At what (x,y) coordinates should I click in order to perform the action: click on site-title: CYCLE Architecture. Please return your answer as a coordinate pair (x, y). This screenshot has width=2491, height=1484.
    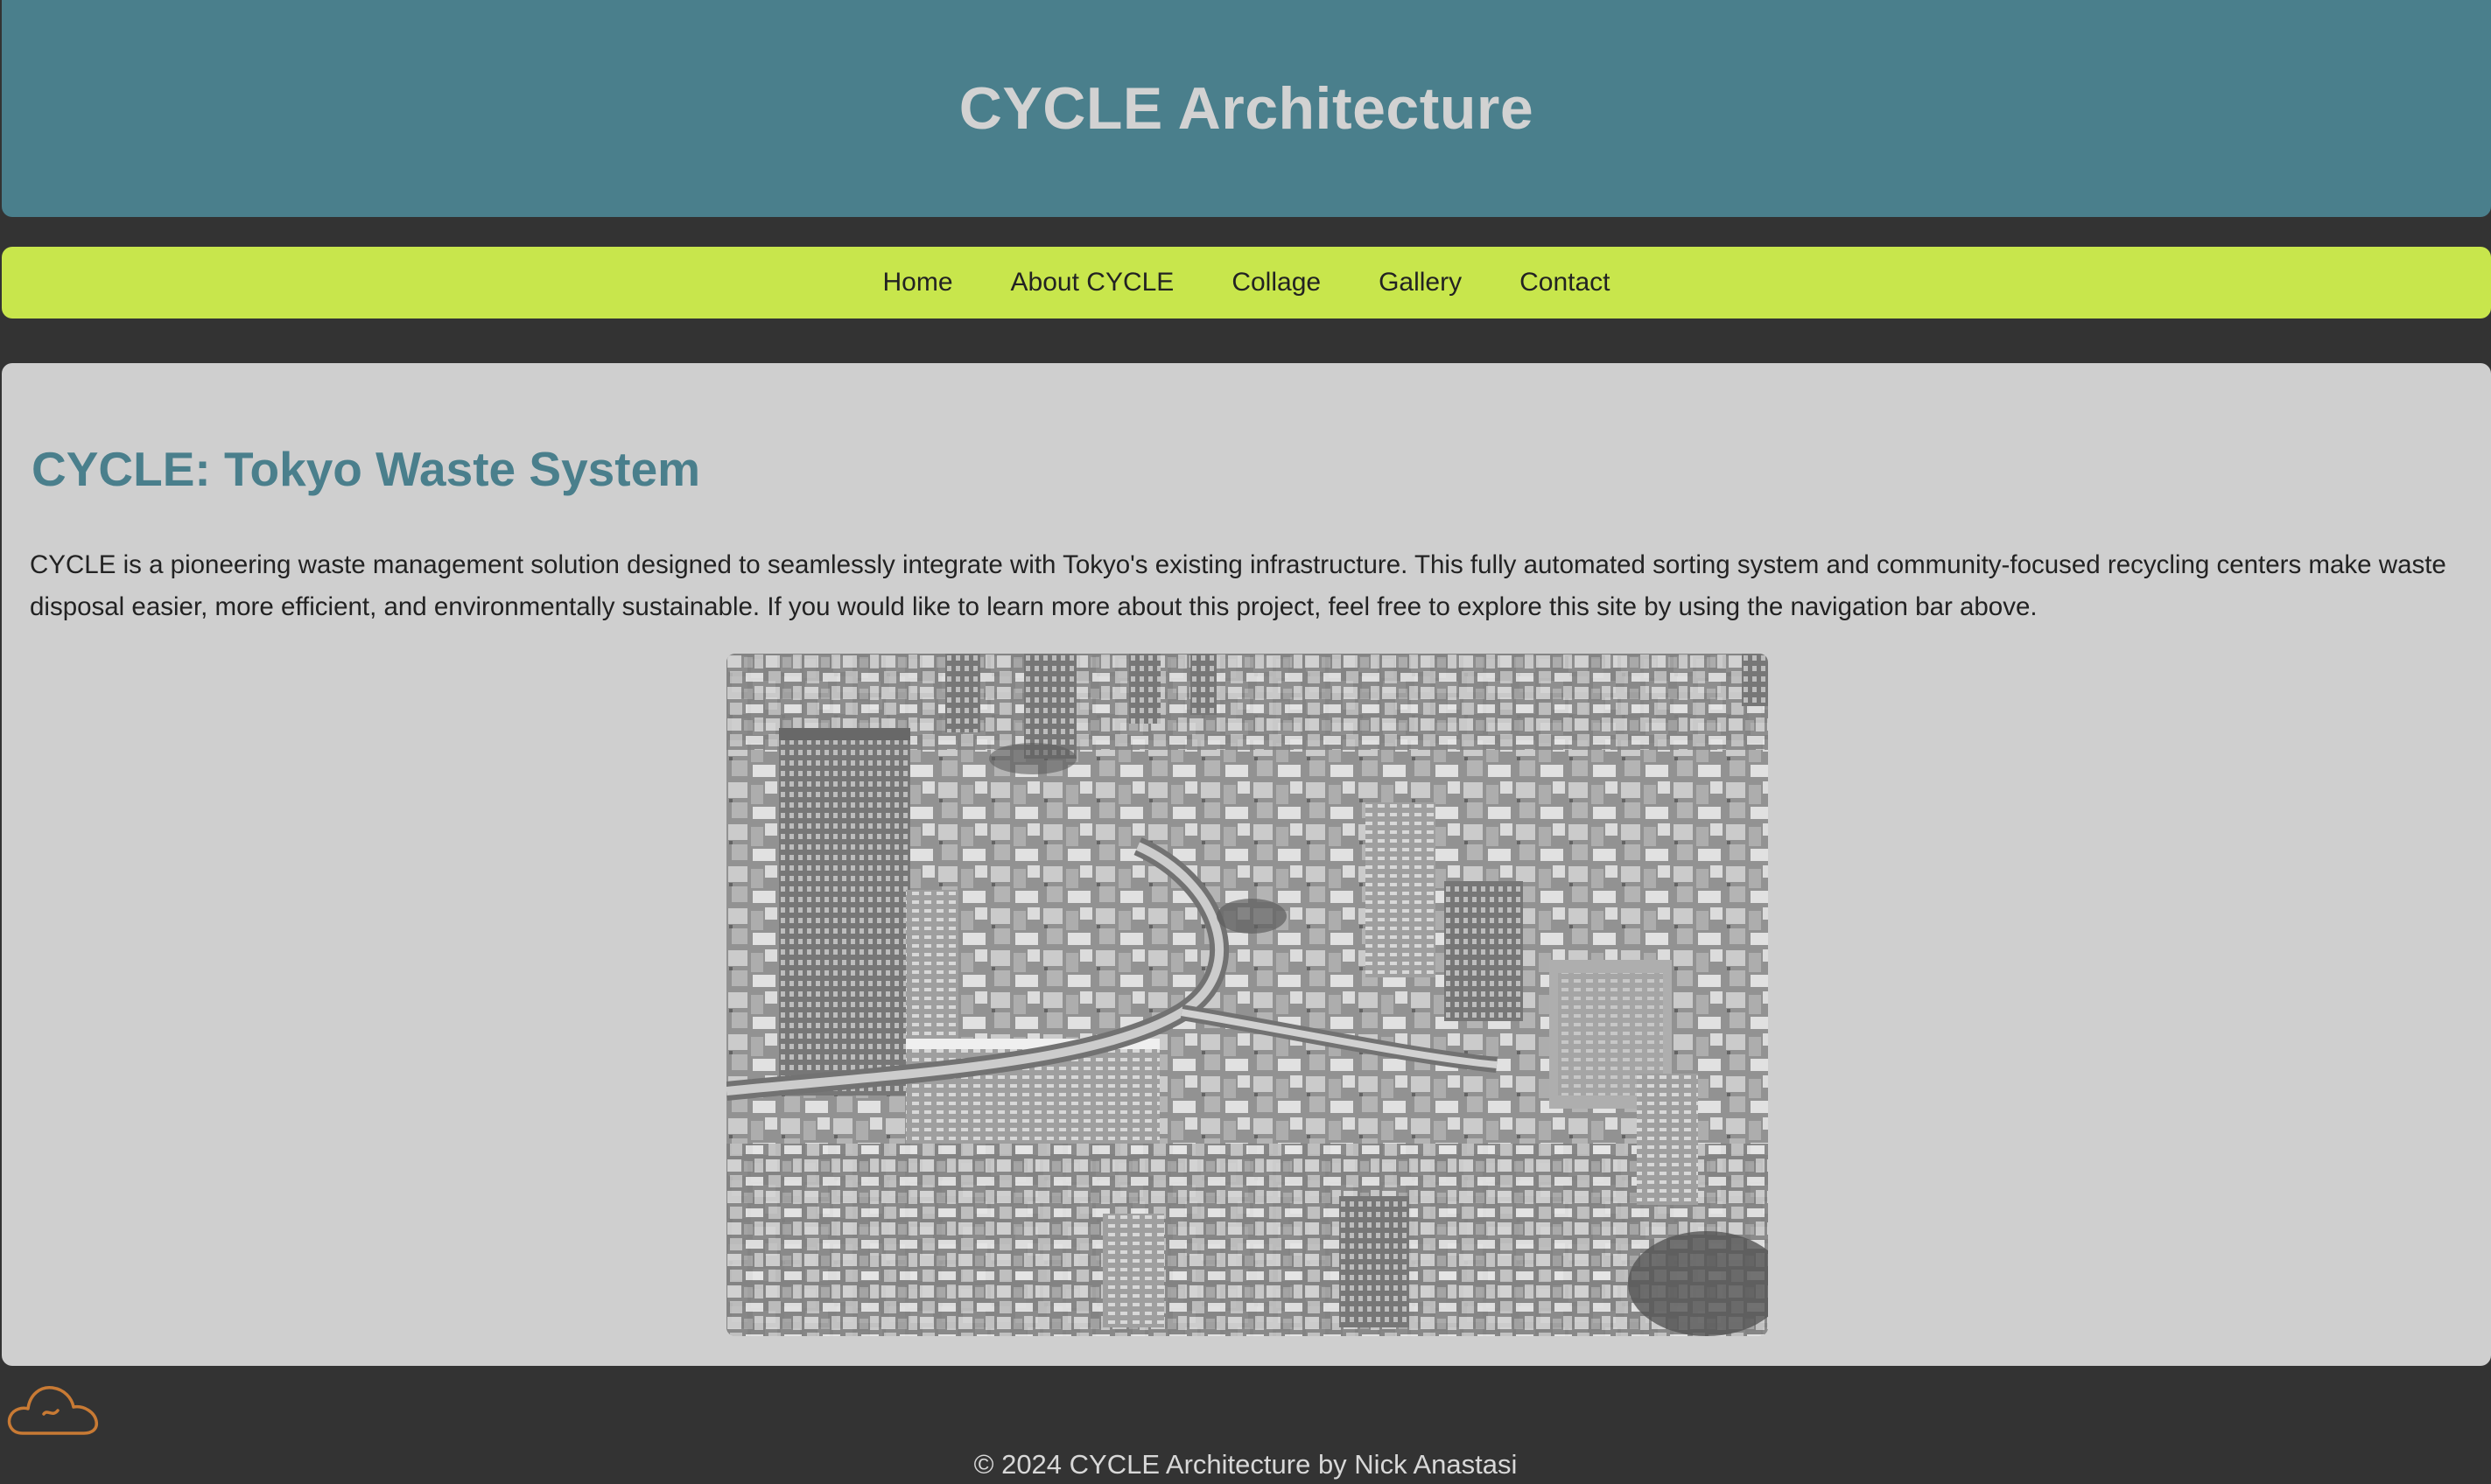
    Looking at the image, I should click on (1246, 108).